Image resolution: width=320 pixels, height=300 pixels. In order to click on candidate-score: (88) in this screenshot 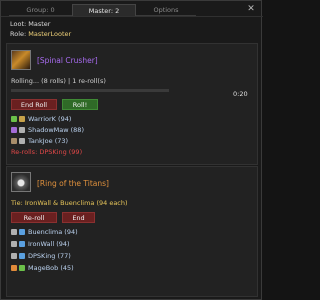, I will do `click(77, 130)`.